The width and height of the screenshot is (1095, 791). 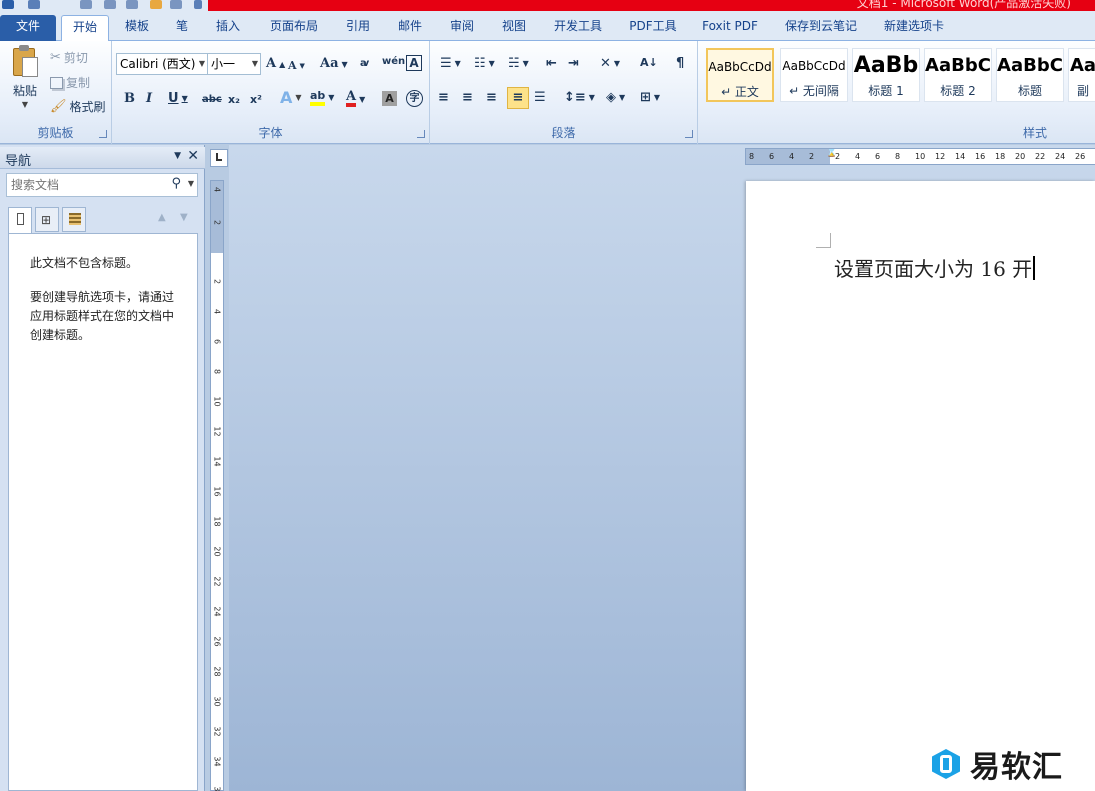 I want to click on align-left-button: ≡, so click(x=443, y=98).